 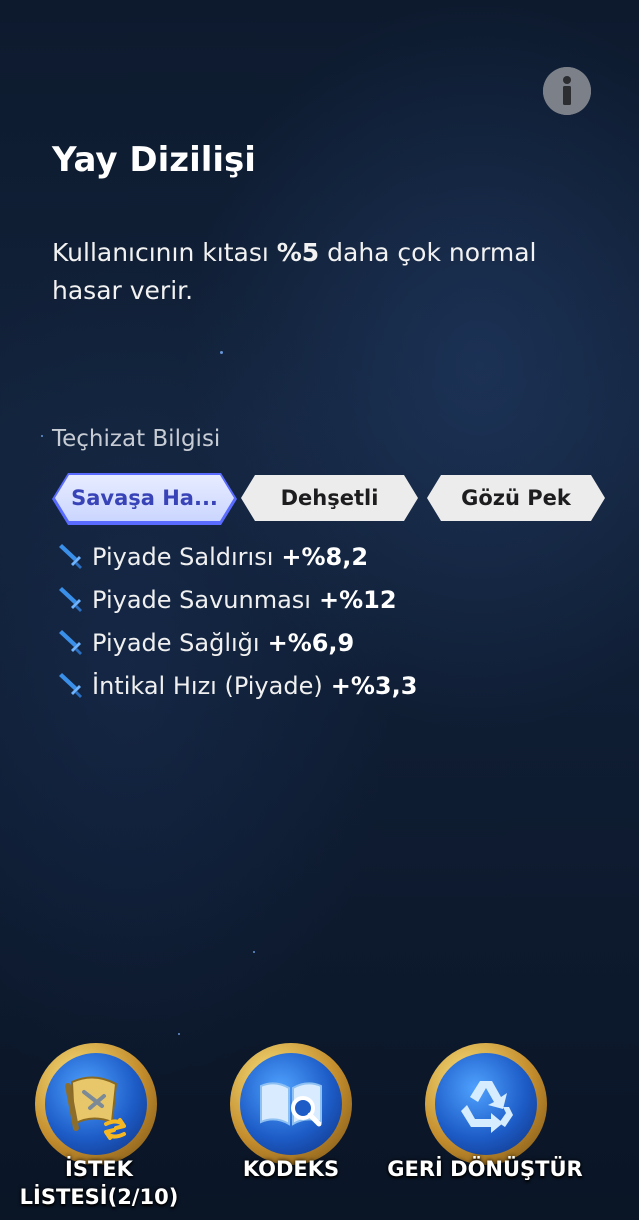 I want to click on codex-label: KODEKS, so click(x=291, y=1169).